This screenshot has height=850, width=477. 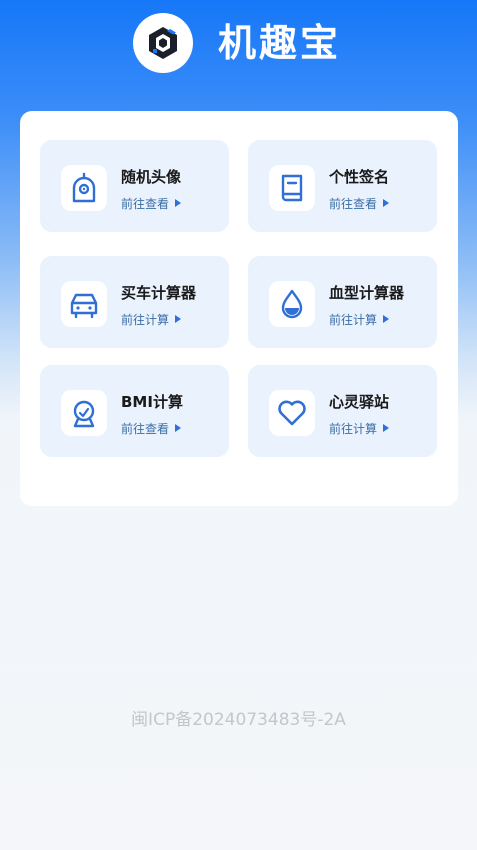 I want to click on blood-drop-icon, so click(x=292, y=304).